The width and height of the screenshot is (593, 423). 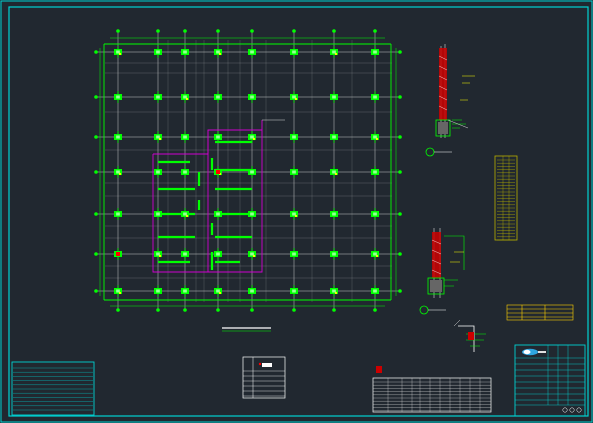 I want to click on column-schedule-block, so click(x=506, y=198).